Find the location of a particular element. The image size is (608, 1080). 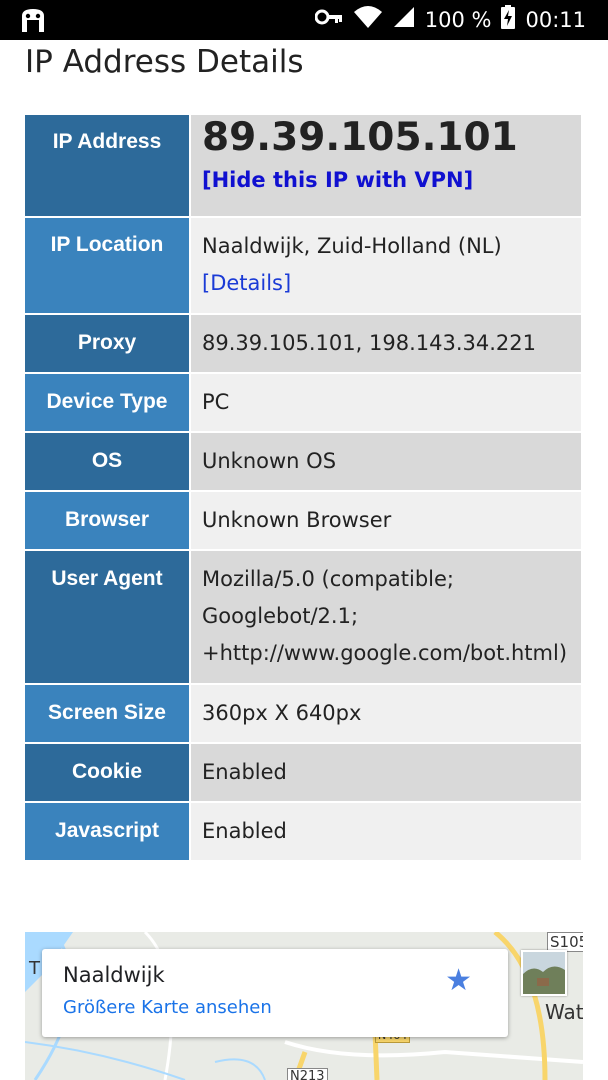

row-label: Javascript is located at coordinates (107, 830).